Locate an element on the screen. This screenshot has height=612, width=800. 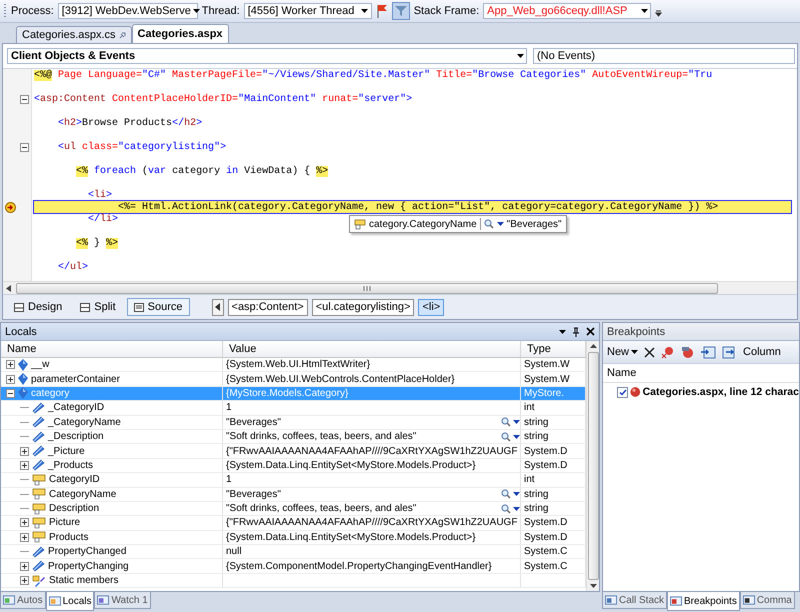
columns-button: Column is located at coordinates (762, 352).